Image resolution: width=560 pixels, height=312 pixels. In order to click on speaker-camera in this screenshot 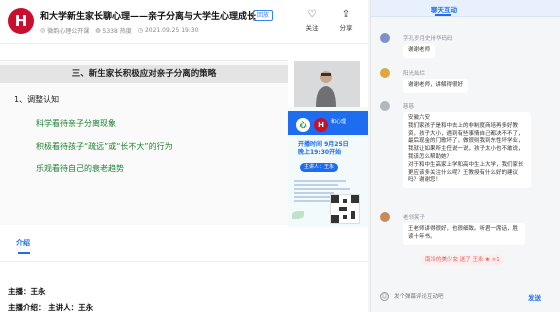, I will do `click(327, 84)`.